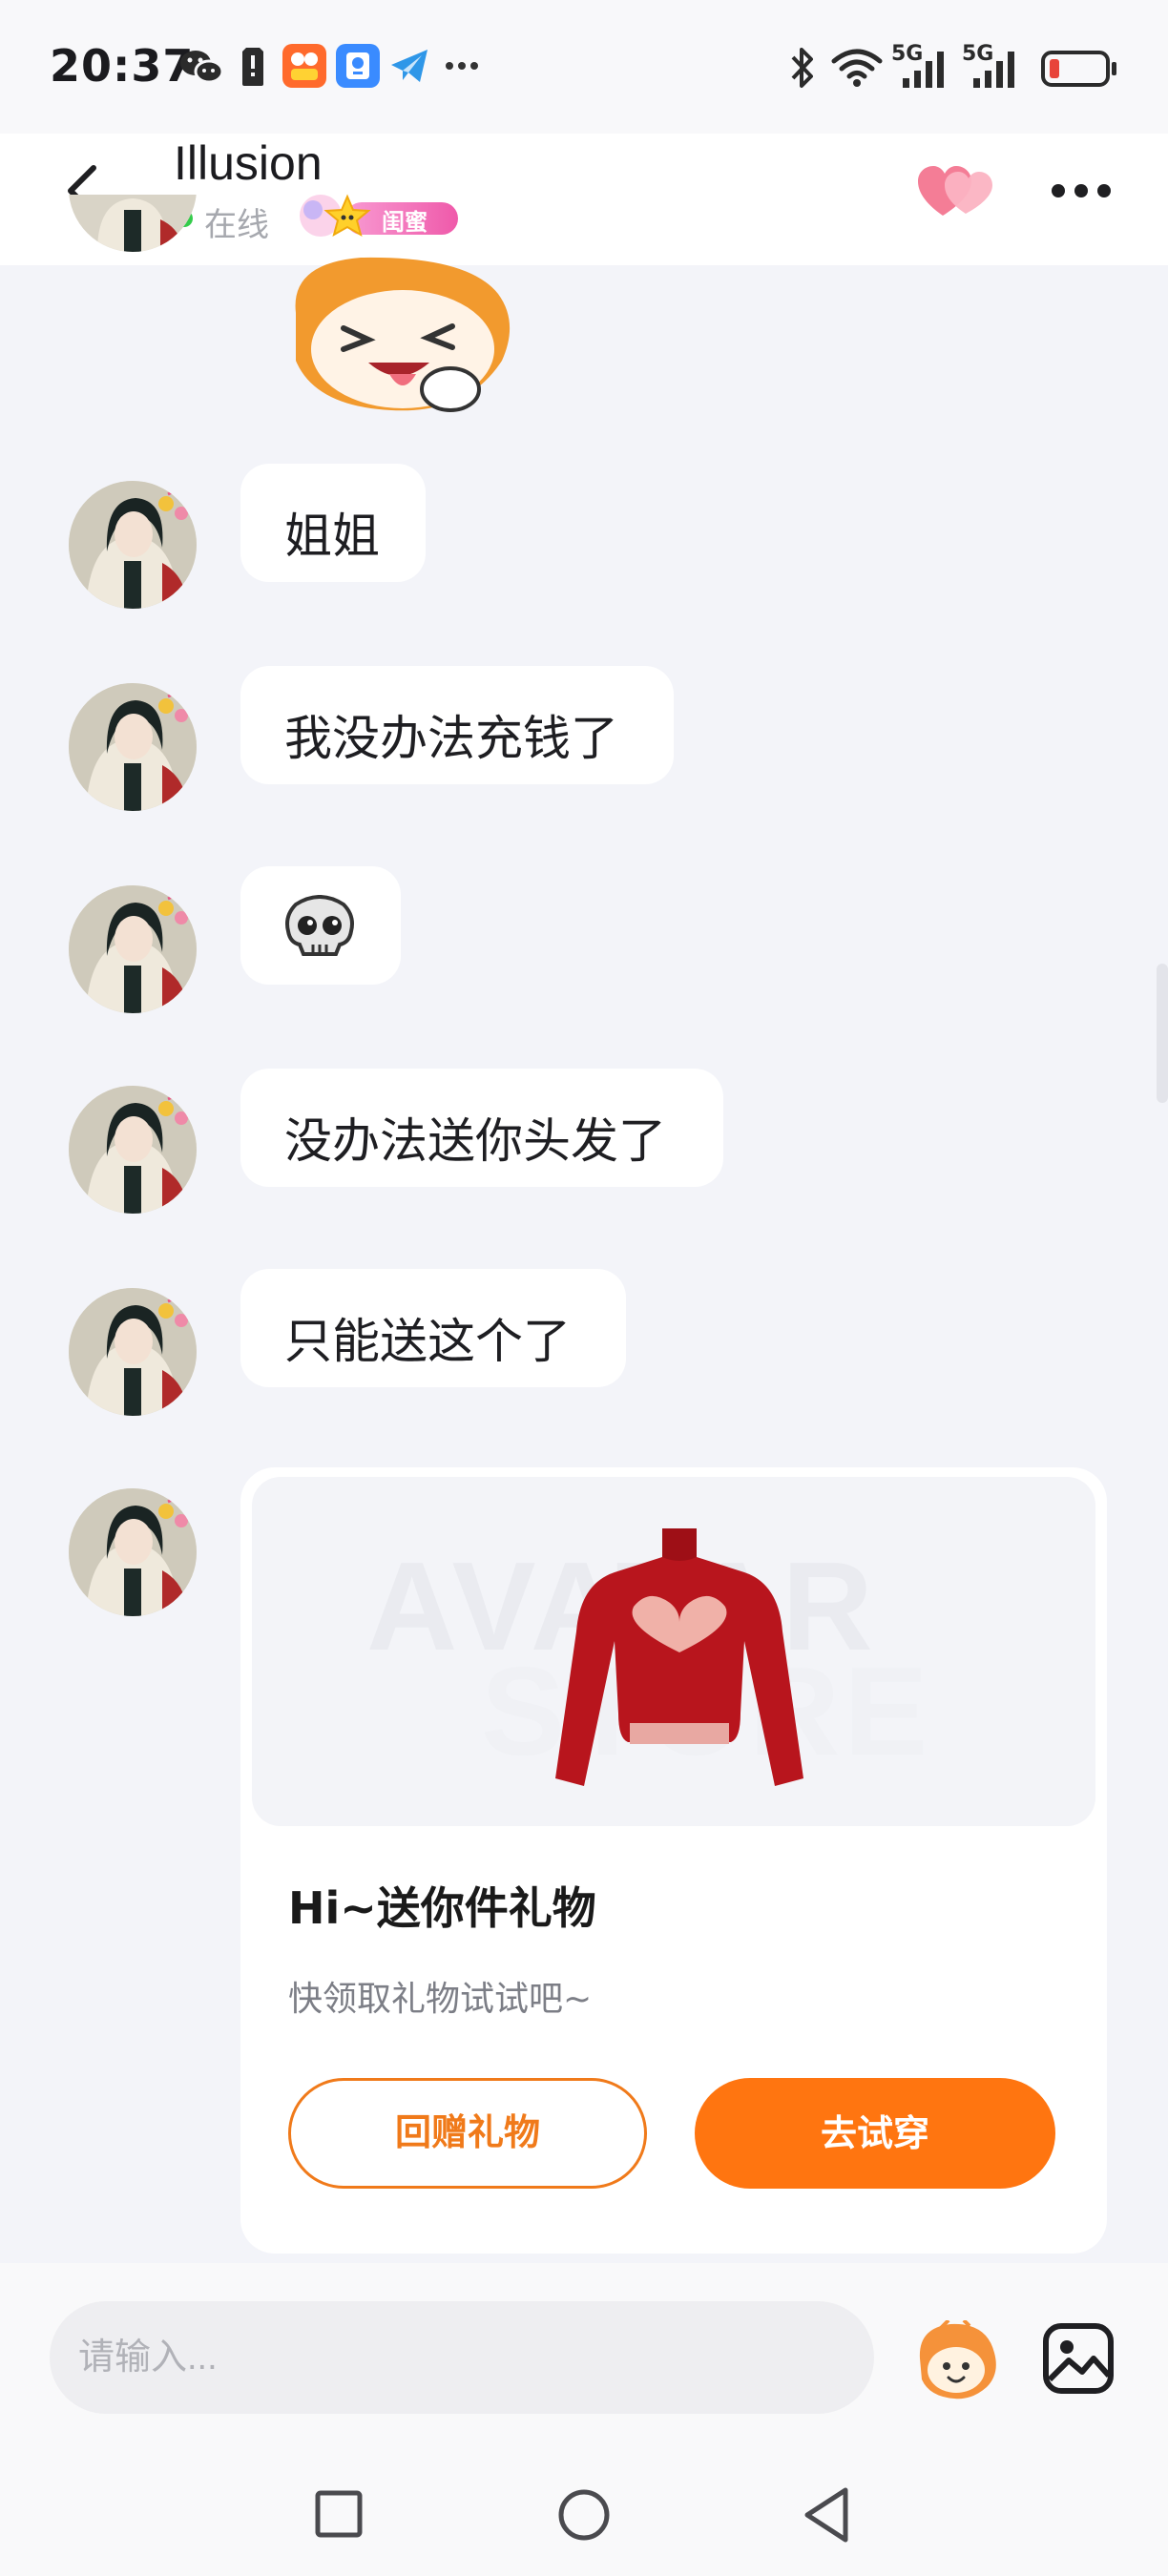  Describe the element at coordinates (403, 334) in the screenshot. I see `laughing-sticker` at that location.